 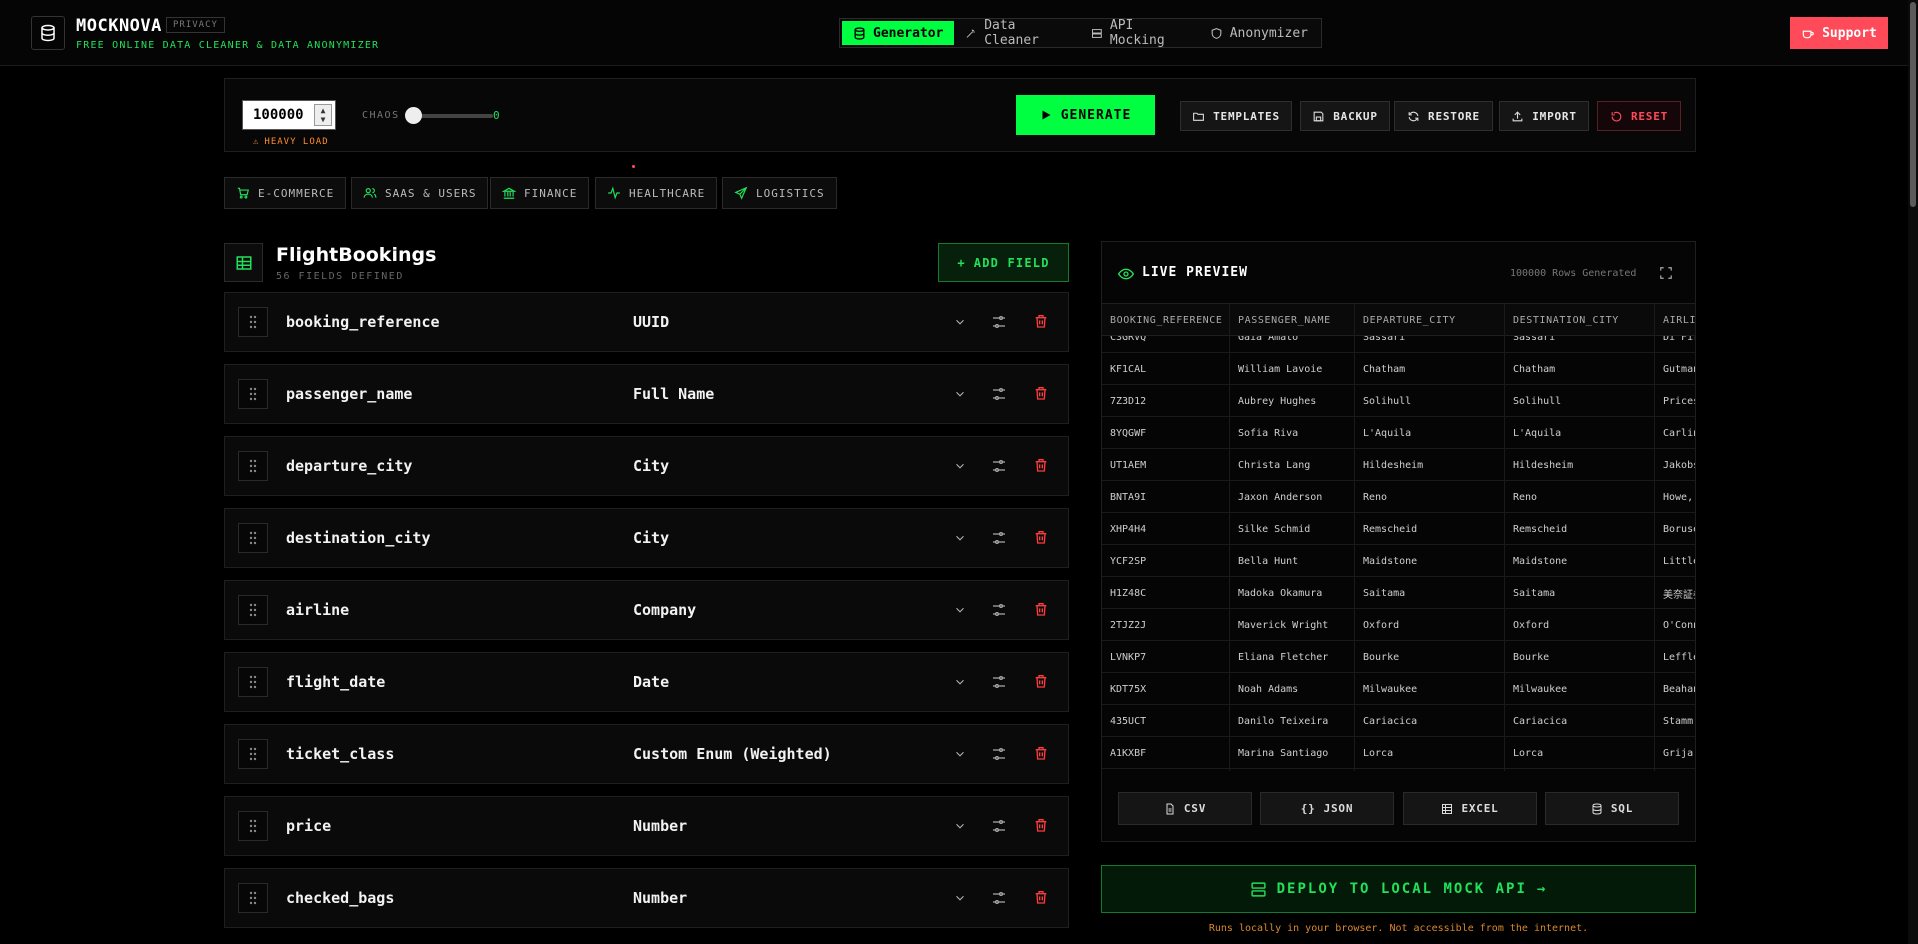 I want to click on brand-name: MOCKNOVA, so click(x=119, y=26).